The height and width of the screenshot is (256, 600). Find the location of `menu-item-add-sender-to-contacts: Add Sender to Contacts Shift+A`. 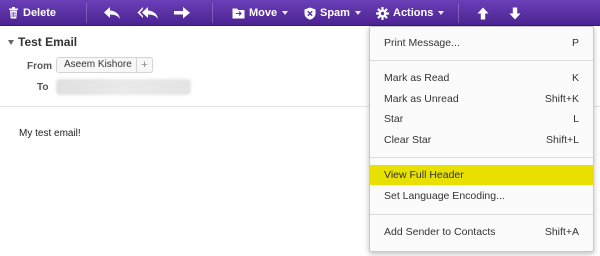

menu-item-add-sender-to-contacts: Add Sender to Contacts Shift+A is located at coordinates (481, 232).